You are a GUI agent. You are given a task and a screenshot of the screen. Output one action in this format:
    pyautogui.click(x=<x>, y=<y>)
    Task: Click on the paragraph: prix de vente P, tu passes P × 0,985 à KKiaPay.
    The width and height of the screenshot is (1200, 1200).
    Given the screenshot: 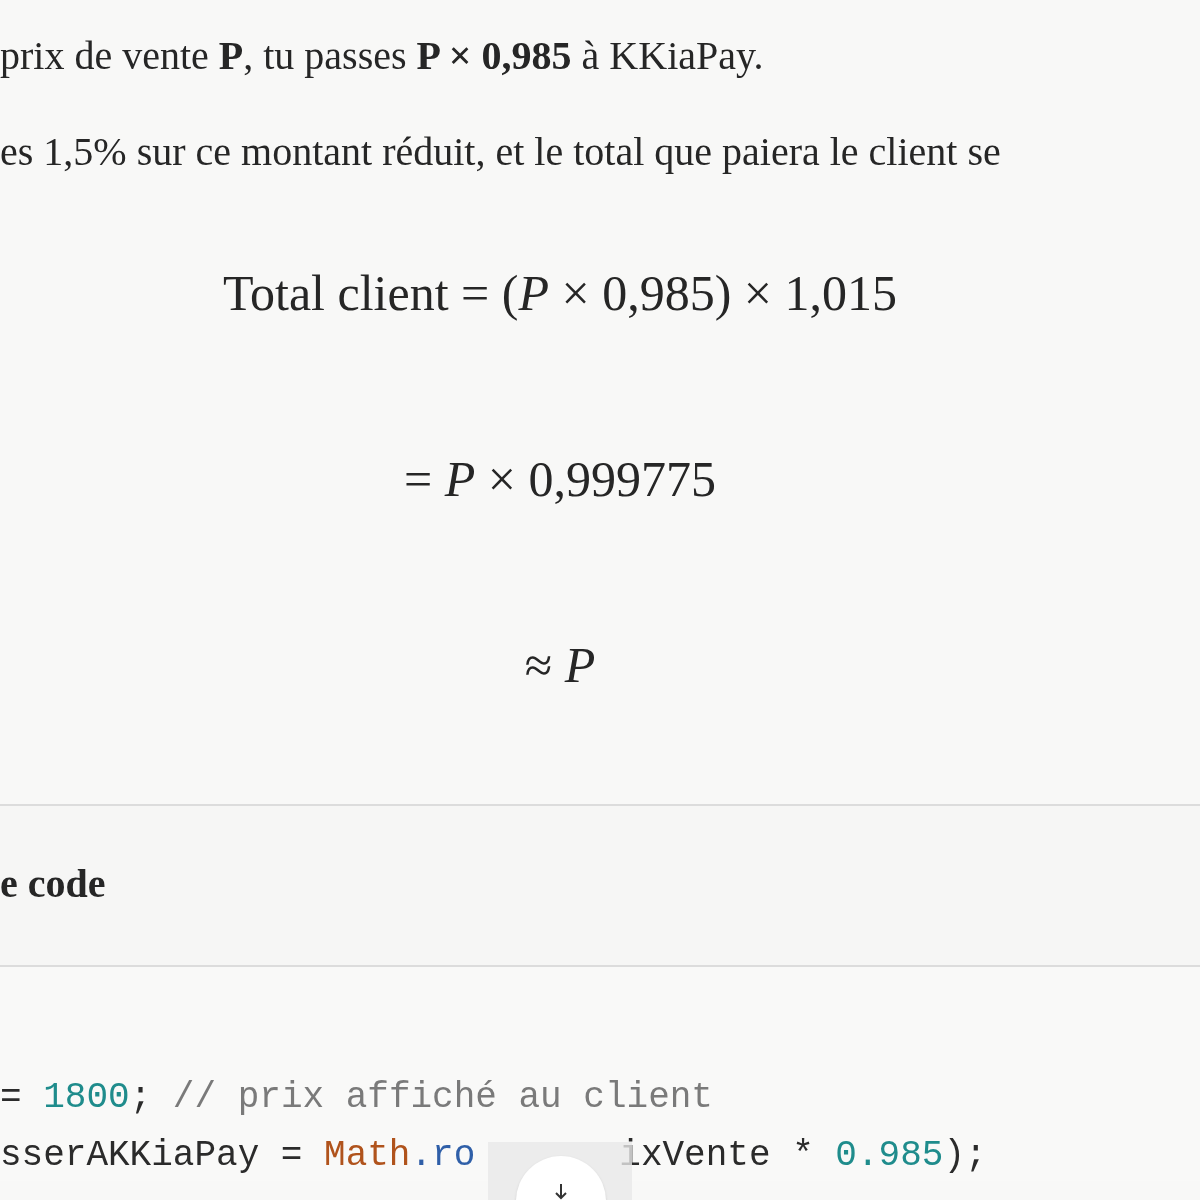 What is the action you would take?
    pyautogui.click(x=382, y=56)
    